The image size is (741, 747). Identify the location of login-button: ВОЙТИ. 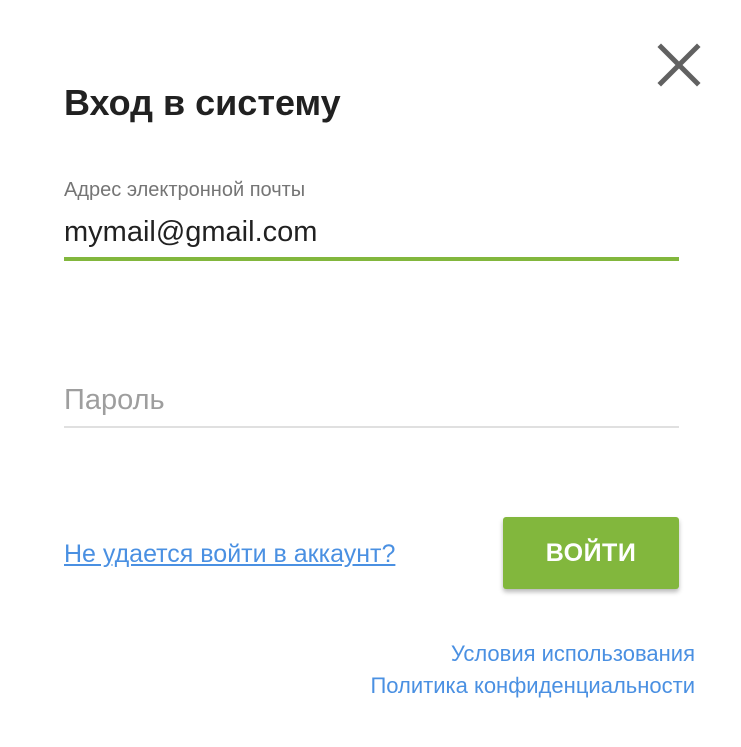
(591, 553).